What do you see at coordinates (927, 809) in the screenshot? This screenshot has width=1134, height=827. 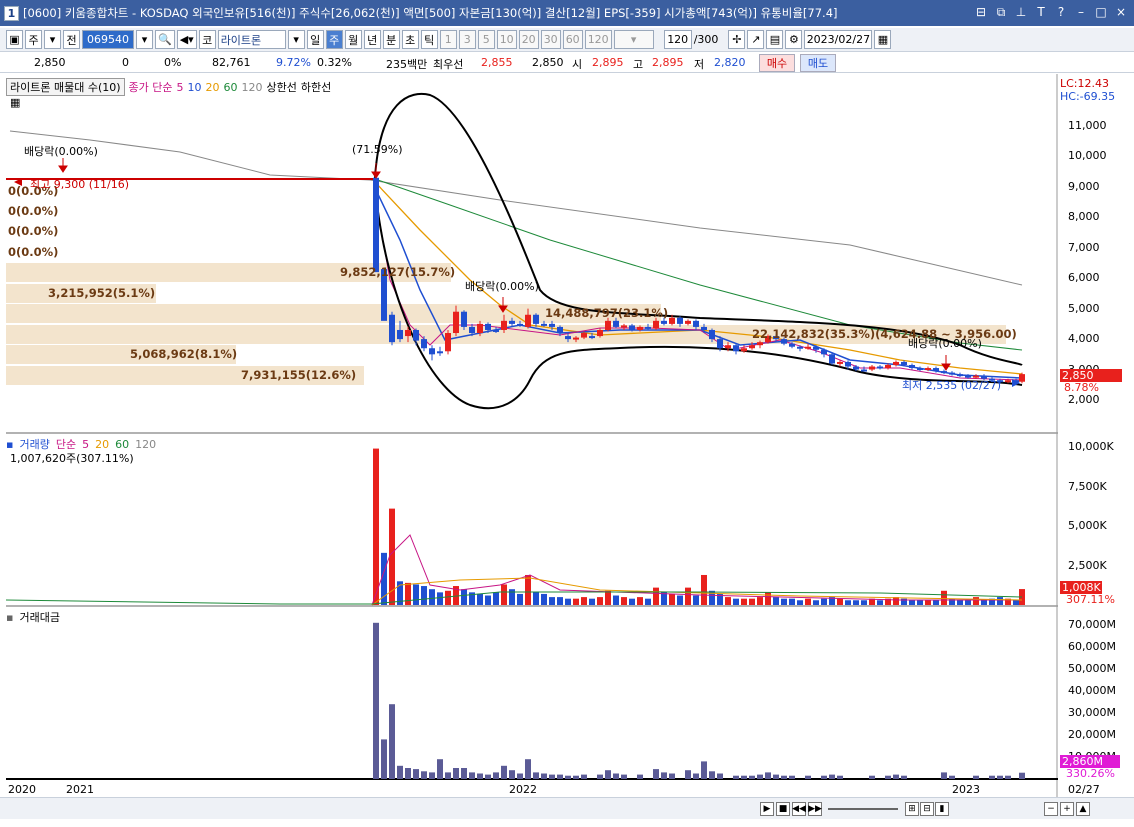 I see `layout-icon: ⊟` at bounding box center [927, 809].